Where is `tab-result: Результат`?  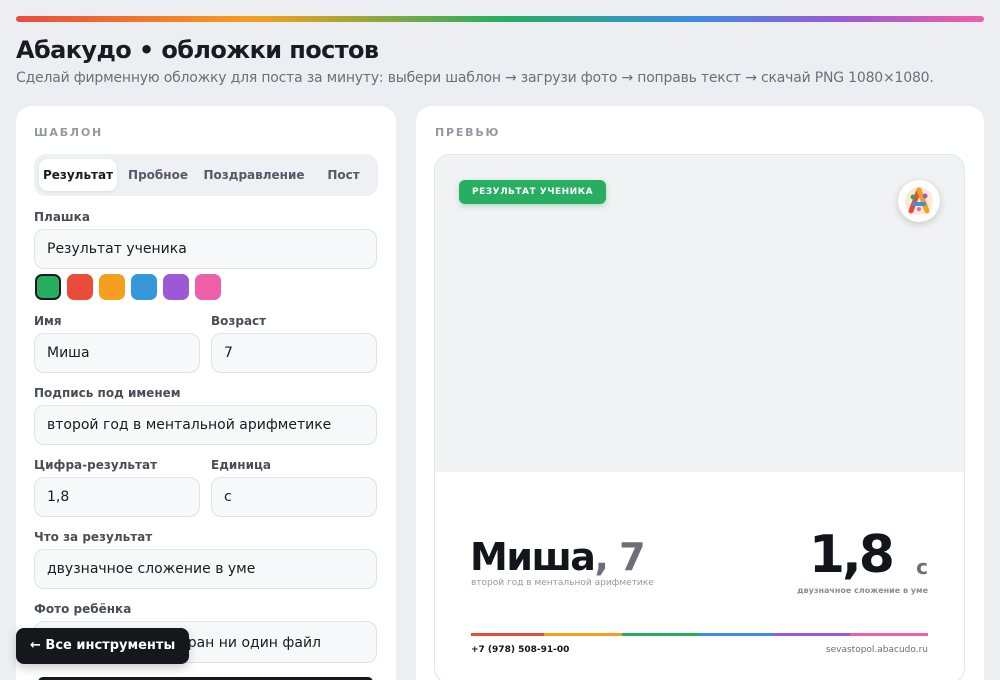
tab-result: Результат is located at coordinates (78, 175).